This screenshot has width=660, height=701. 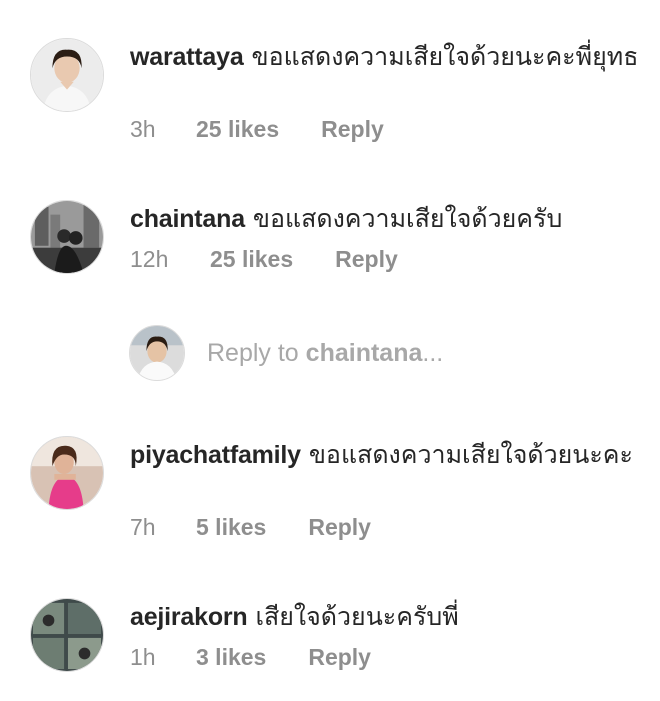 What do you see at coordinates (357, 616) in the screenshot?
I see `comment-text: เสียใจด้วยนะครับพี่` at bounding box center [357, 616].